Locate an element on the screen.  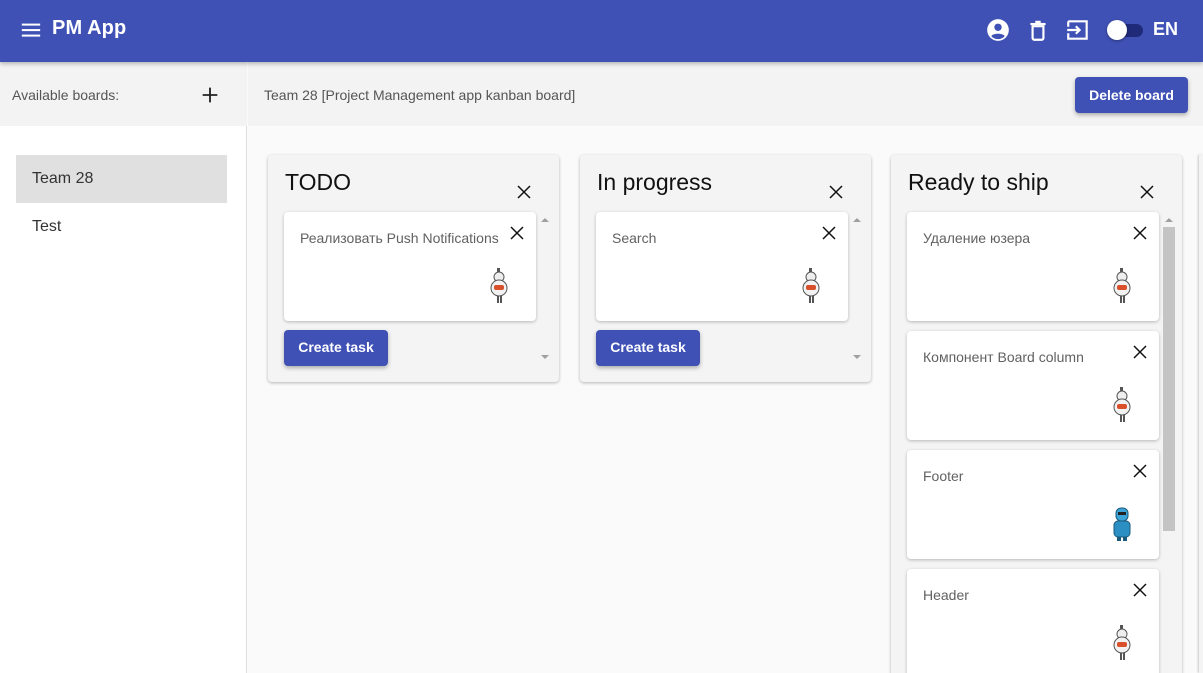
task-card: Header is located at coordinates (1033, 621).